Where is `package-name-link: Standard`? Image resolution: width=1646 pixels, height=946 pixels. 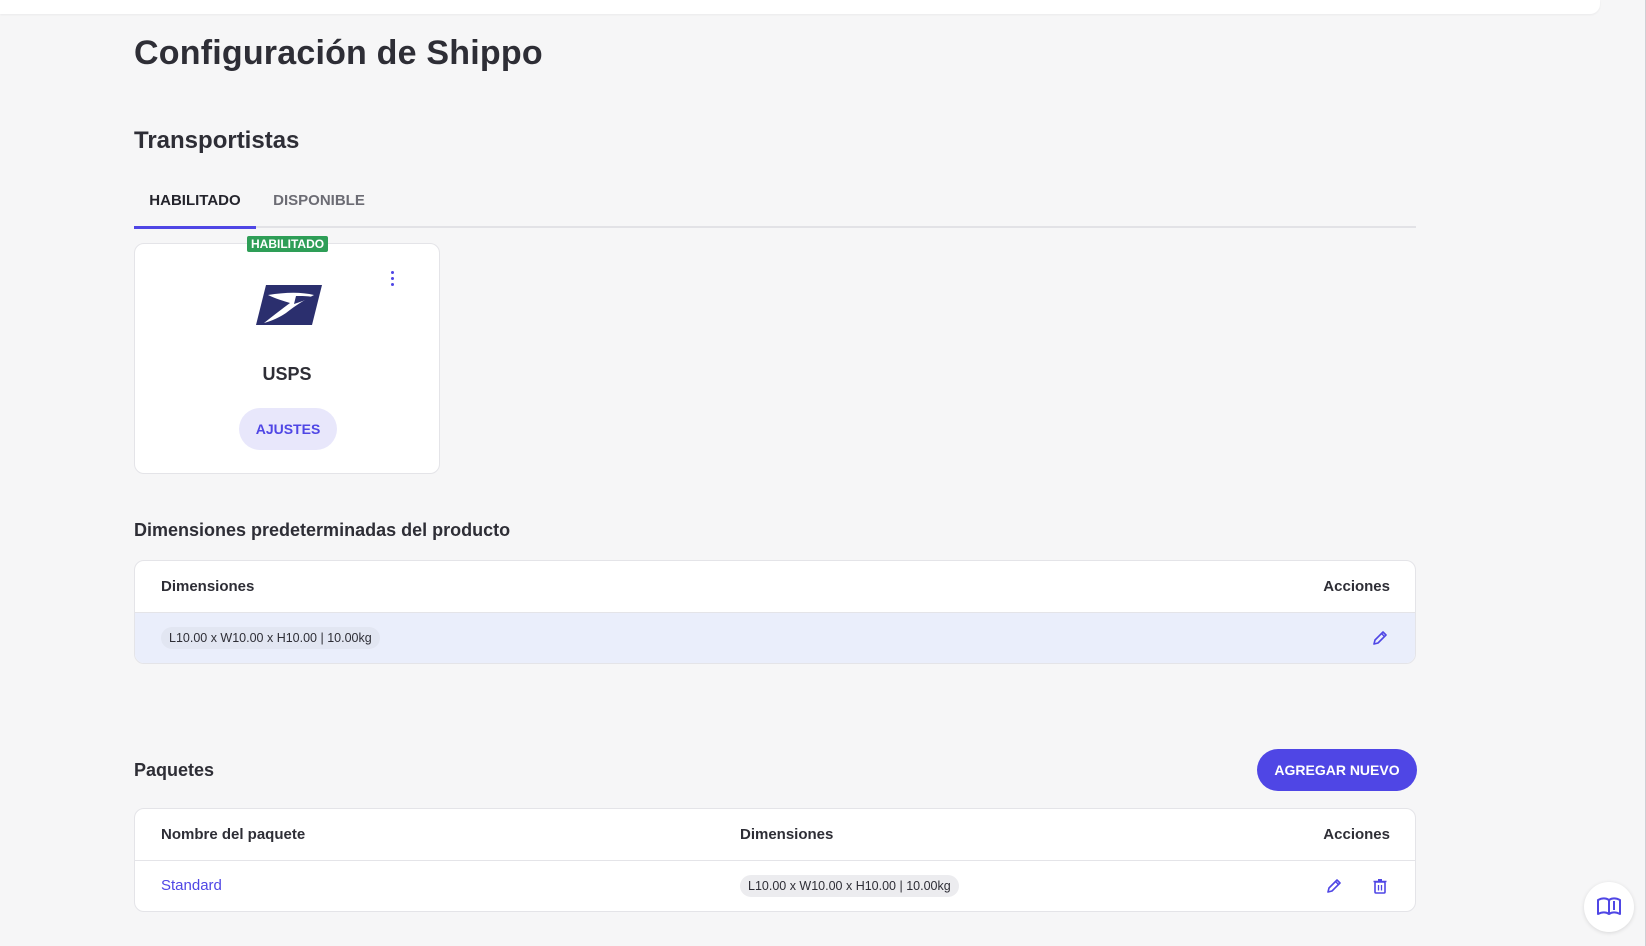 package-name-link: Standard is located at coordinates (191, 885).